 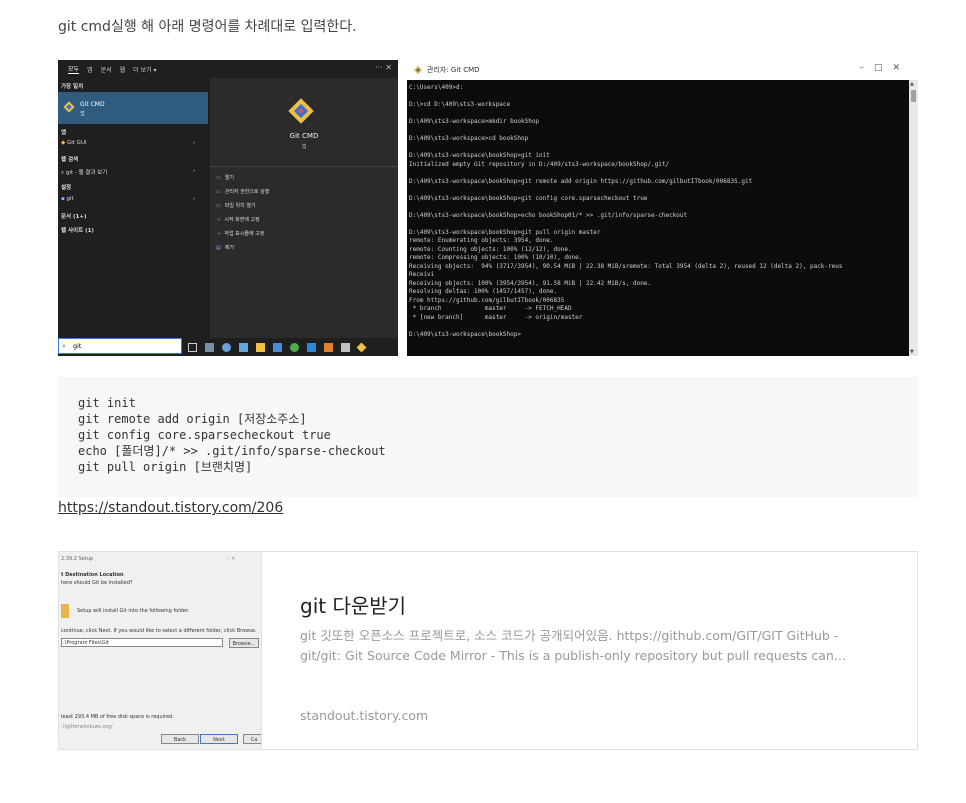 What do you see at coordinates (64, 133) in the screenshot?
I see `section-apps: 앱` at bounding box center [64, 133].